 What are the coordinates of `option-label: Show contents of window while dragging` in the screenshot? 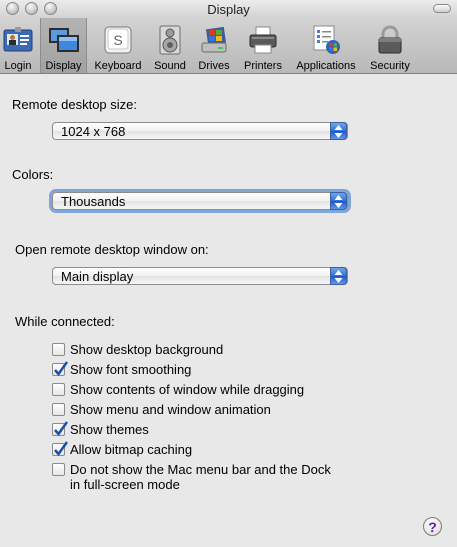 It's located at (187, 389).